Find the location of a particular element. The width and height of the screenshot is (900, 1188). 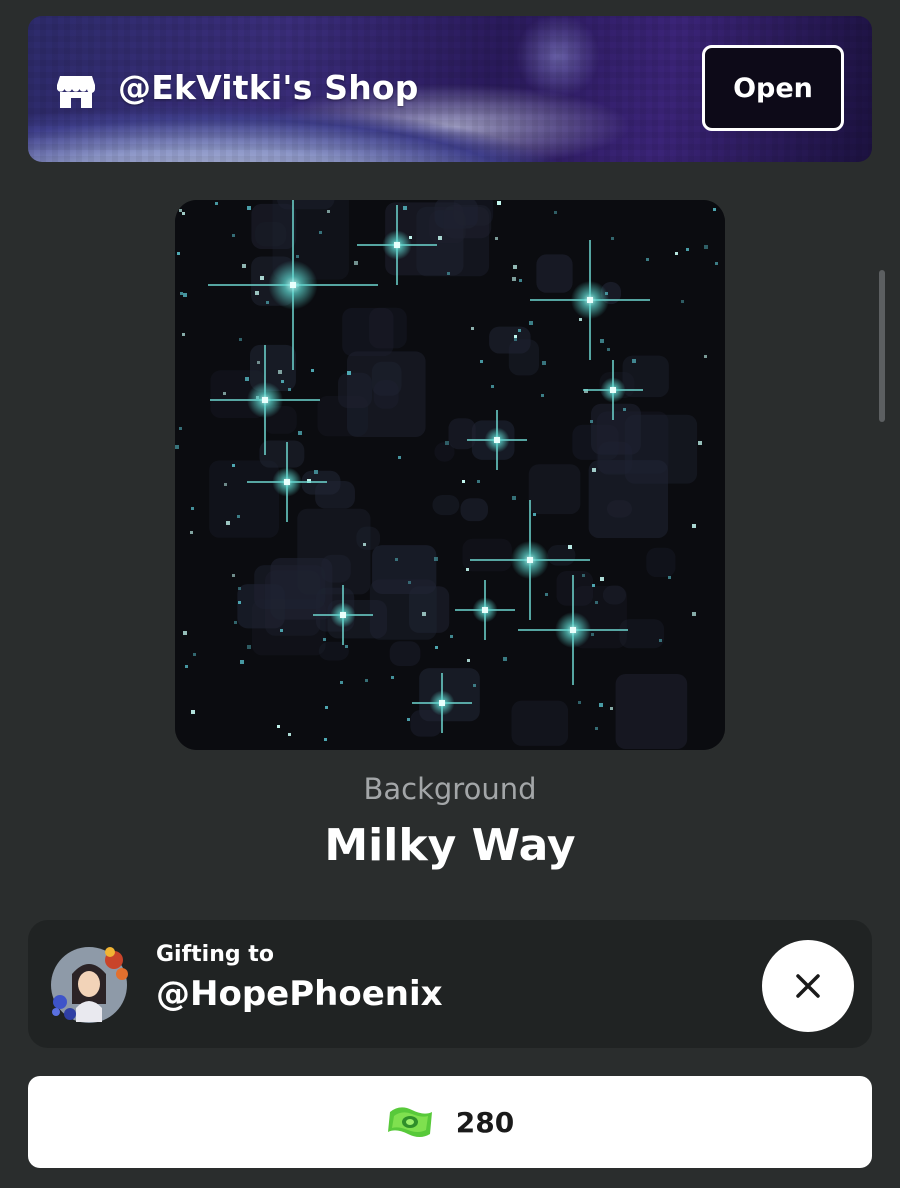

gift-recipient-card: Gifting to @HopePhoenix is located at coordinates (450, 984).